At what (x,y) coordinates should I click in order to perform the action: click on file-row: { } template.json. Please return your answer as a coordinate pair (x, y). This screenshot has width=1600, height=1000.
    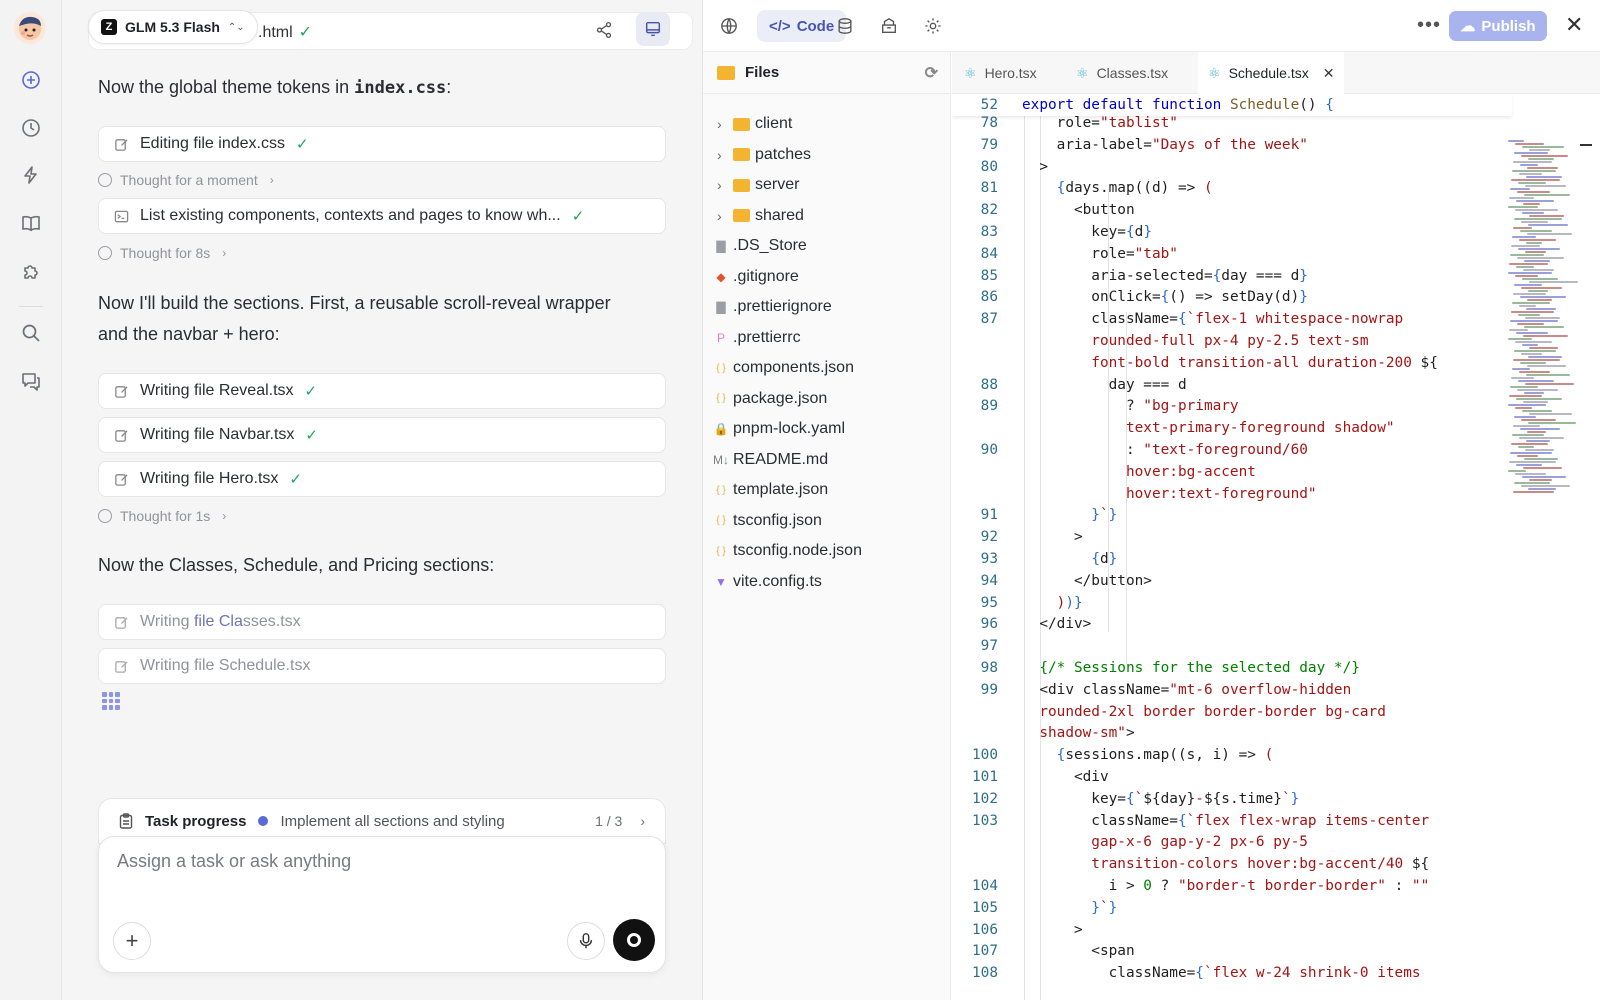
    Looking at the image, I should click on (827, 490).